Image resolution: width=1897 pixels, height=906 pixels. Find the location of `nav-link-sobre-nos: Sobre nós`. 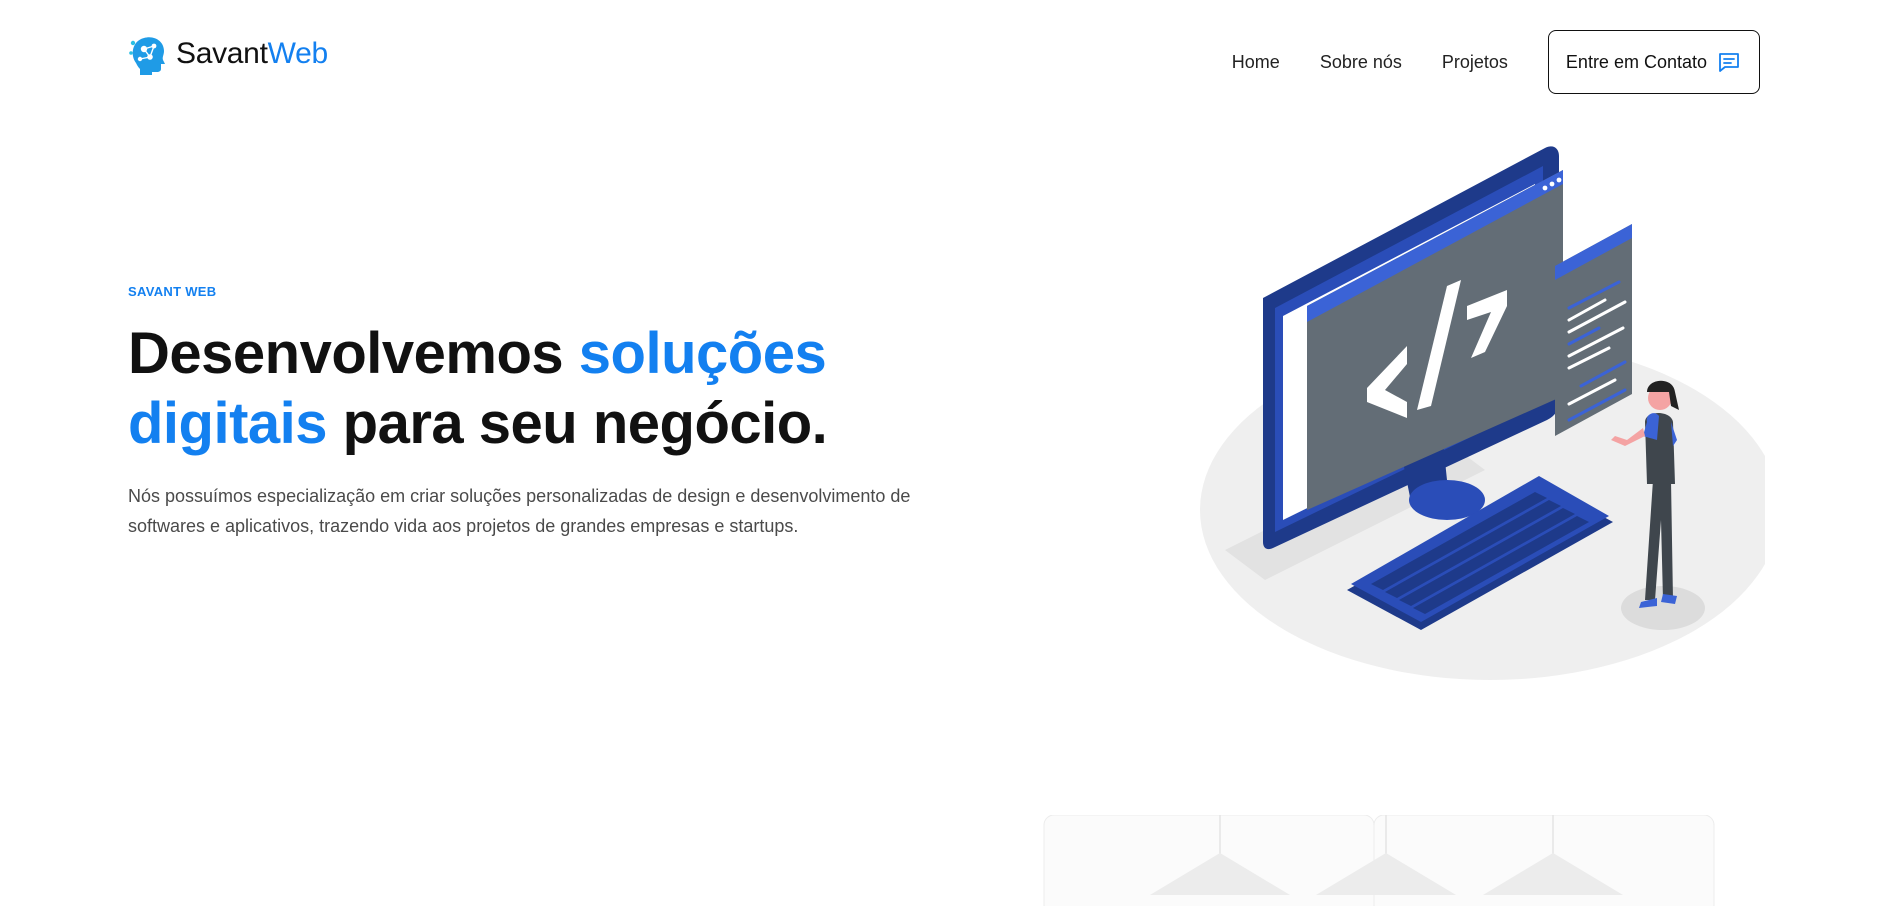

nav-link-sobre-nos: Sobre nós is located at coordinates (1361, 62).